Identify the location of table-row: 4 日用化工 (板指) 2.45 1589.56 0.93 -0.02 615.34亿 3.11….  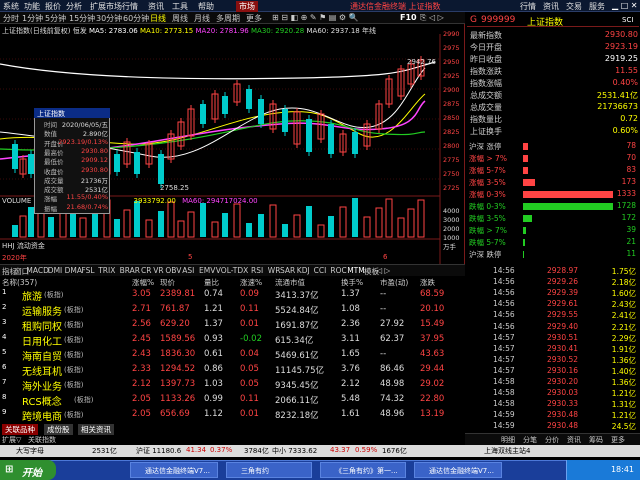
(232, 340).